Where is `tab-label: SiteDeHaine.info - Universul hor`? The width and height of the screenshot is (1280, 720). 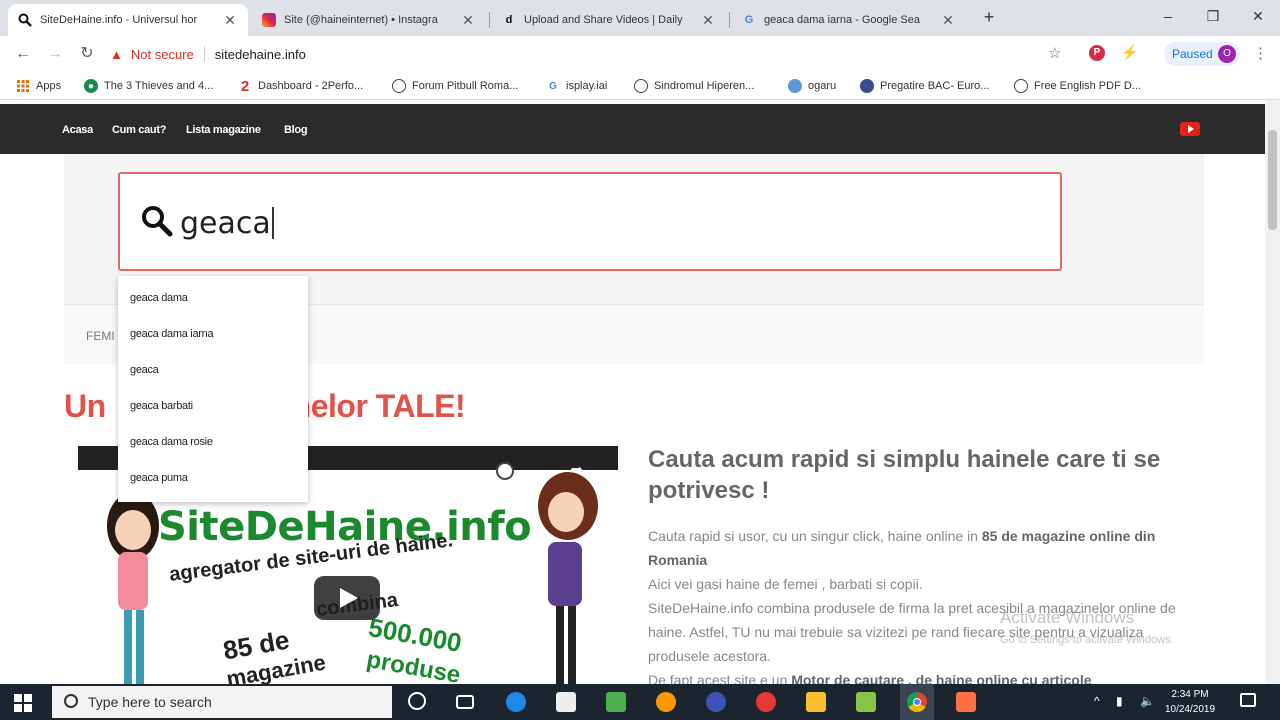 tab-label: SiteDeHaine.info - Universul hor is located at coordinates (119, 20).